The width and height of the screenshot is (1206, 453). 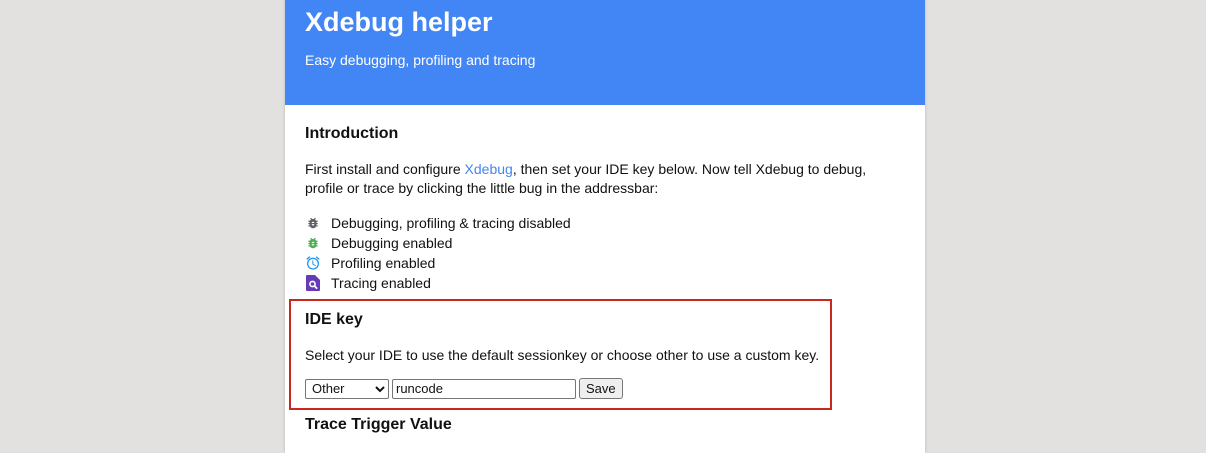 What do you see at coordinates (378, 424) in the screenshot?
I see `trace-trigger-heading: Trace Trigger Value` at bounding box center [378, 424].